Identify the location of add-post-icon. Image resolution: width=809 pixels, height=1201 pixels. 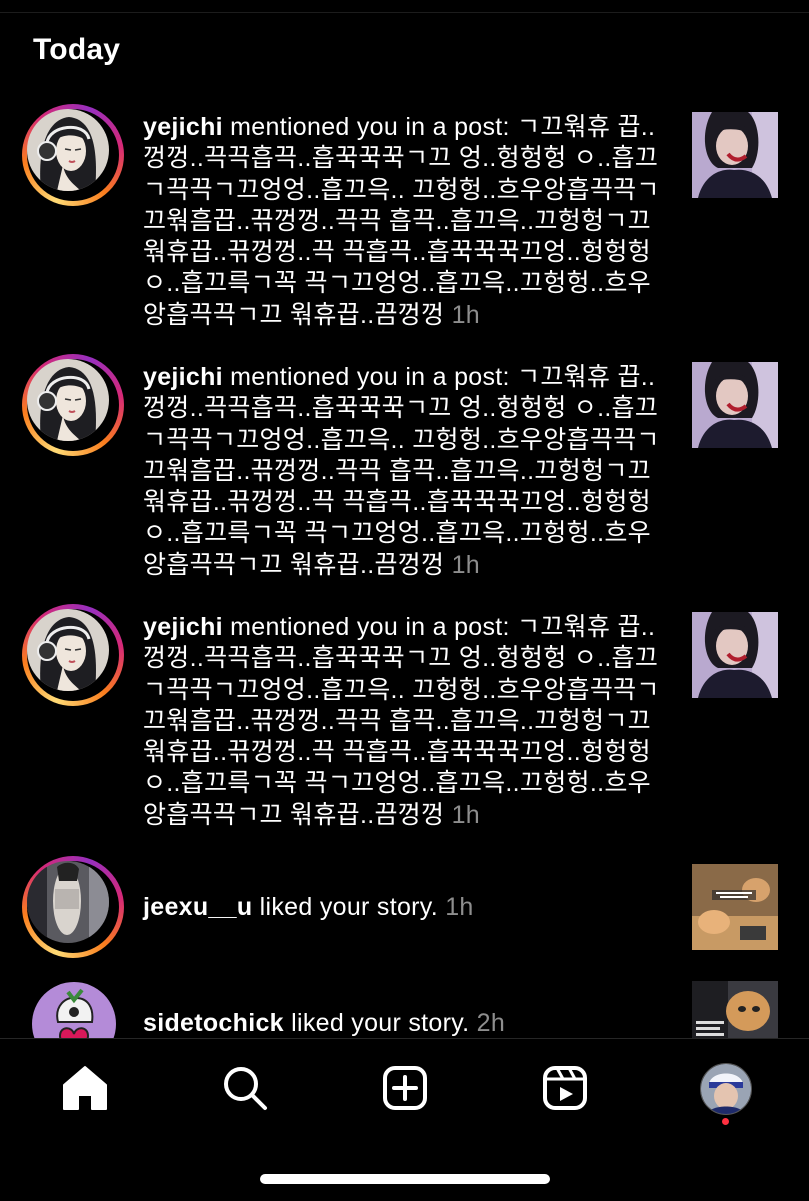
(405, 1088).